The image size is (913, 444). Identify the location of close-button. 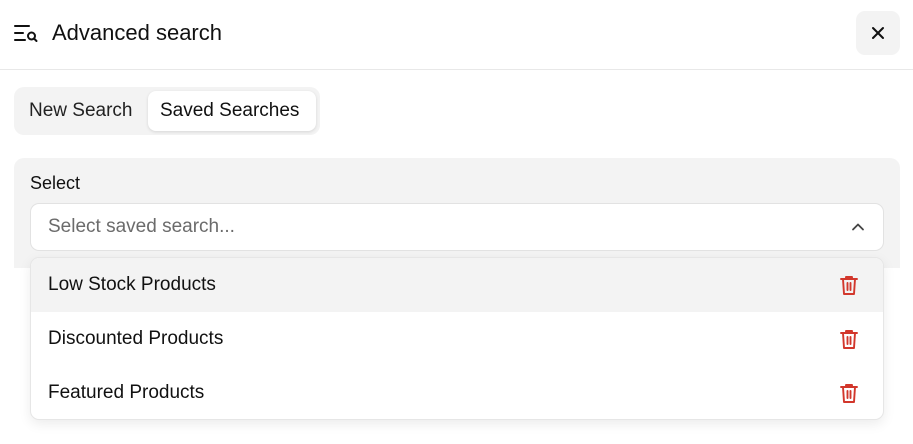
(878, 33).